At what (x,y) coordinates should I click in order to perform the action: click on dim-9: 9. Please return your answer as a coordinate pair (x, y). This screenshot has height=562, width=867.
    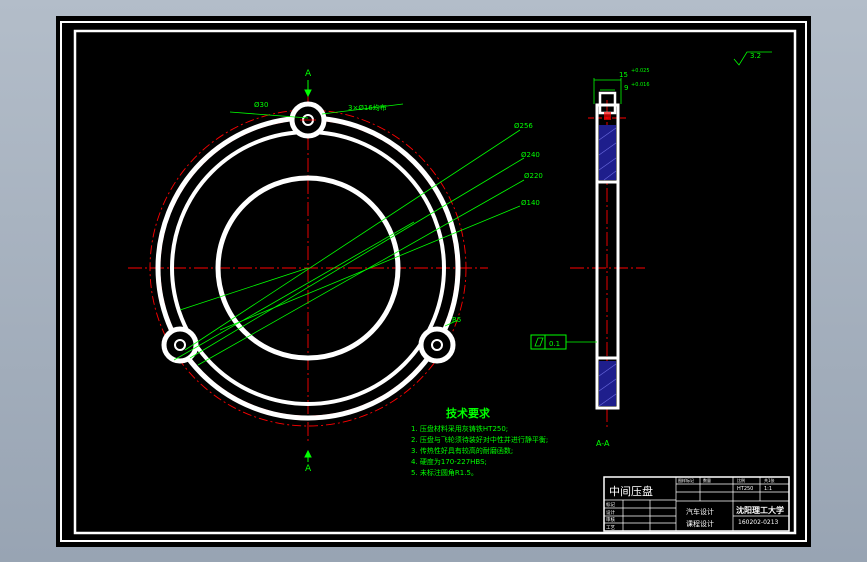
    Looking at the image, I should click on (626, 88).